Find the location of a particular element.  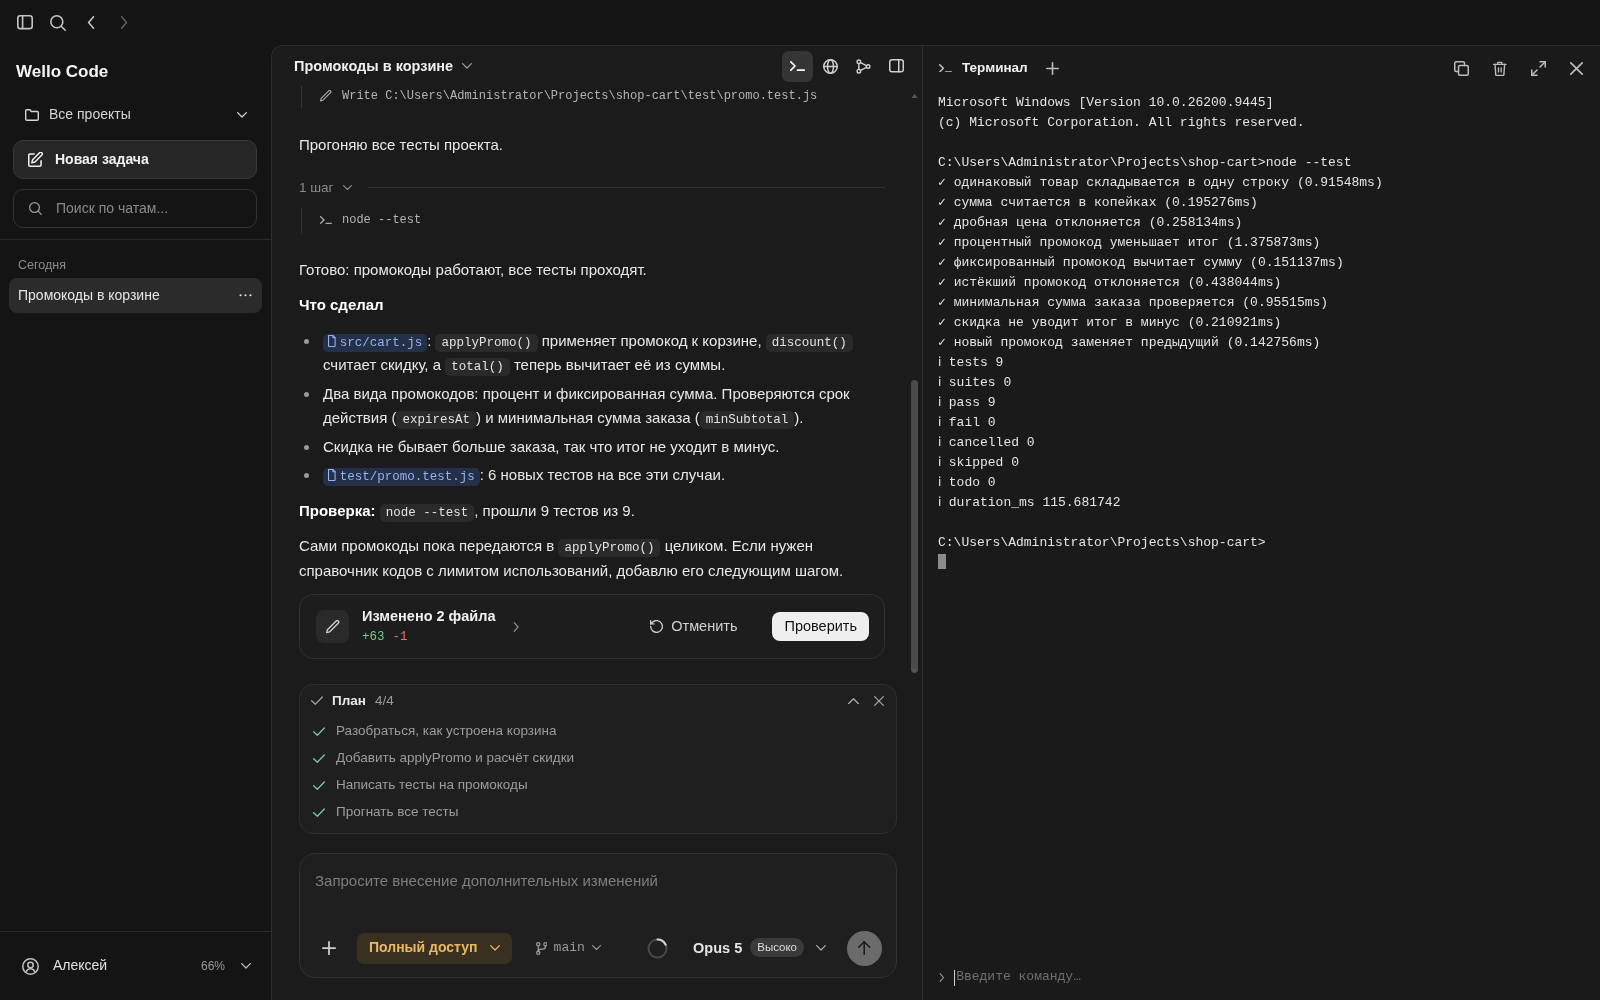

send-button is located at coordinates (864, 948).